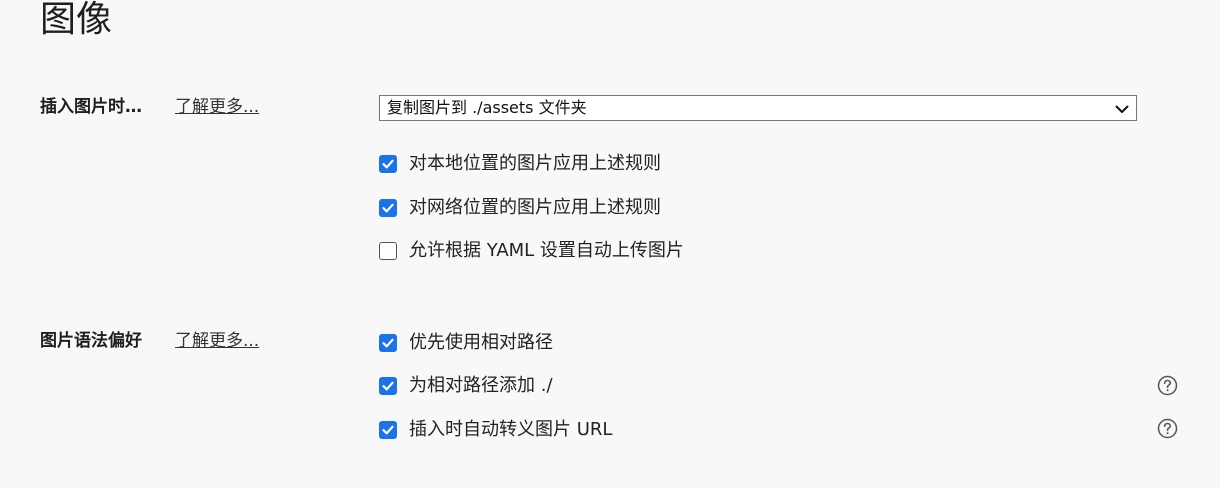 The image size is (1220, 488). What do you see at coordinates (1122, 109) in the screenshot?
I see `chevron-down-icon` at bounding box center [1122, 109].